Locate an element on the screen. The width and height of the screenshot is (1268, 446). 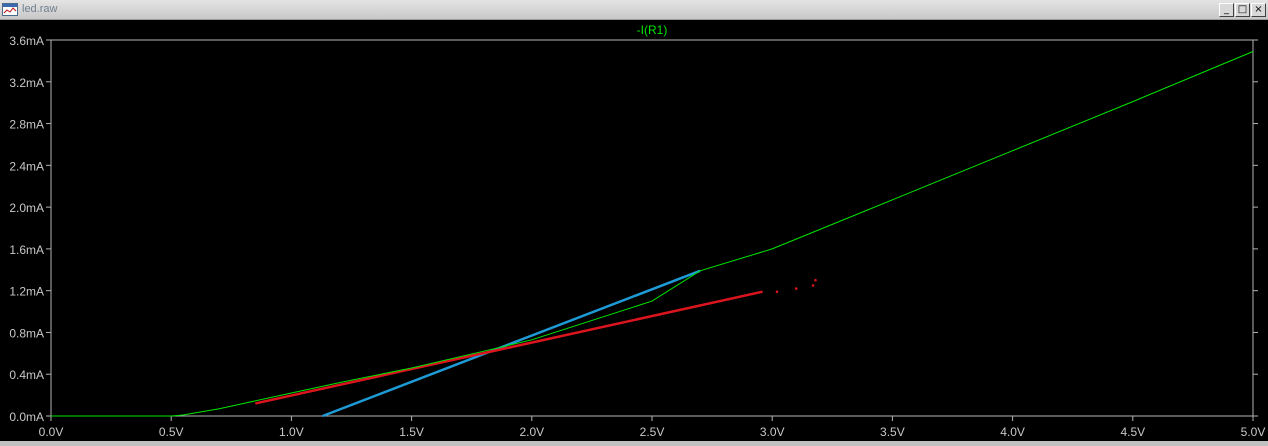
x-tick-label: 1.0V is located at coordinates (291, 432).